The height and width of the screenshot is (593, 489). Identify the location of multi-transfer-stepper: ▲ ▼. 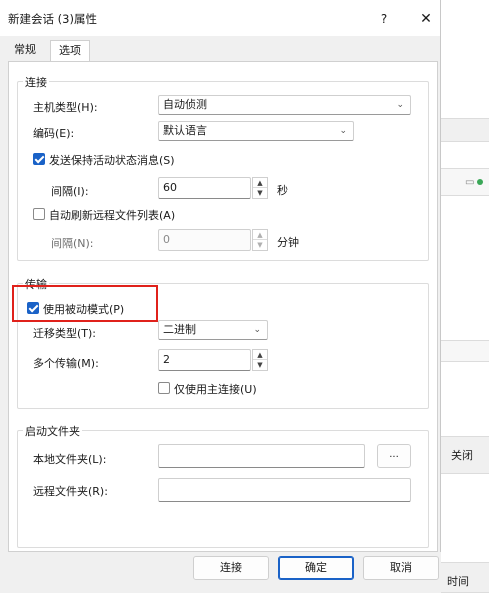
(260, 360).